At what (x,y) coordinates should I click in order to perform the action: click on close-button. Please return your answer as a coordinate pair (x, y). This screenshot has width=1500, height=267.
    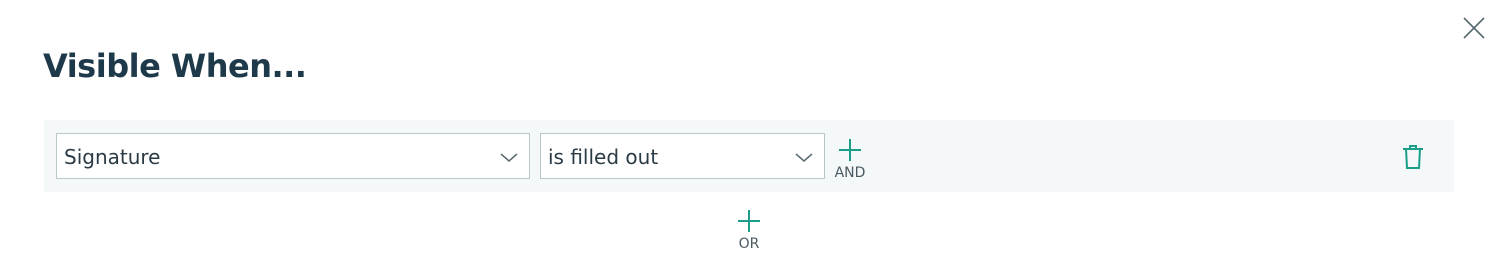
    Looking at the image, I should click on (1474, 28).